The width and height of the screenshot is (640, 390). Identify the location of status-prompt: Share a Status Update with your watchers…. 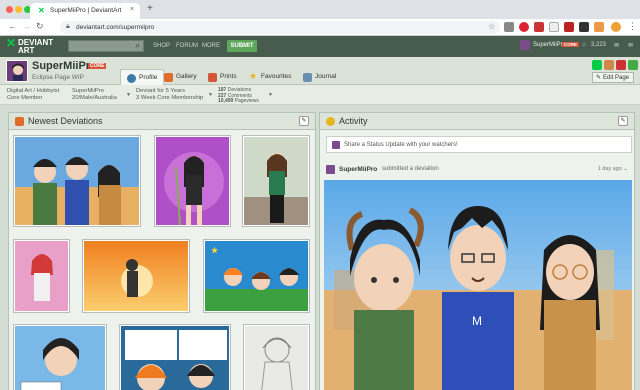
(401, 145).